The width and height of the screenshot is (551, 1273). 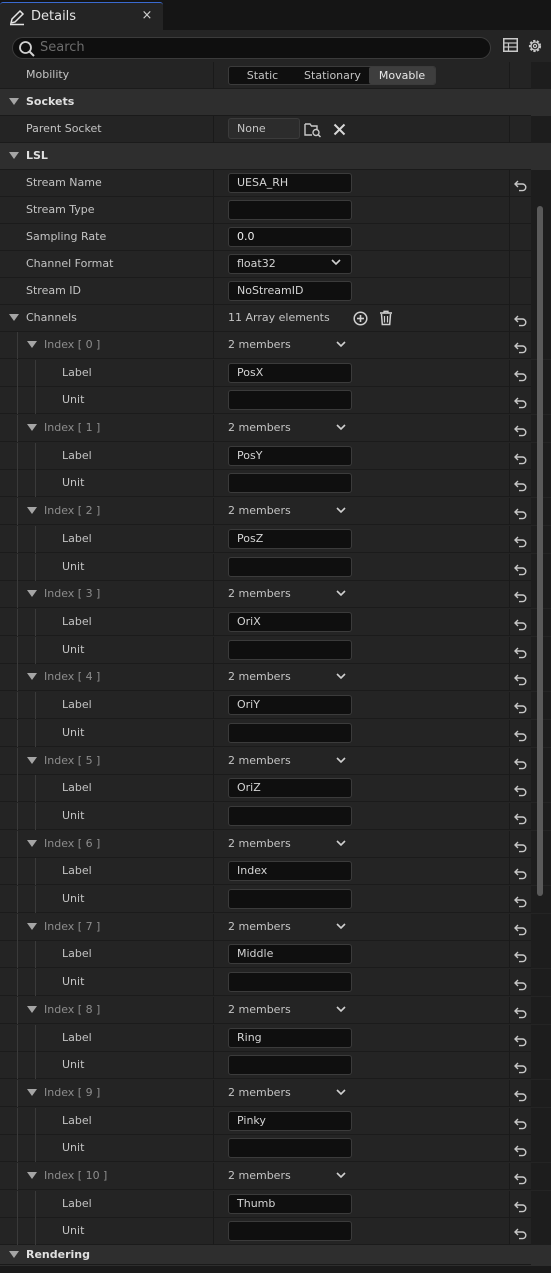 What do you see at coordinates (290, 264) in the screenshot?
I see `channel-format-dropdown: float32` at bounding box center [290, 264].